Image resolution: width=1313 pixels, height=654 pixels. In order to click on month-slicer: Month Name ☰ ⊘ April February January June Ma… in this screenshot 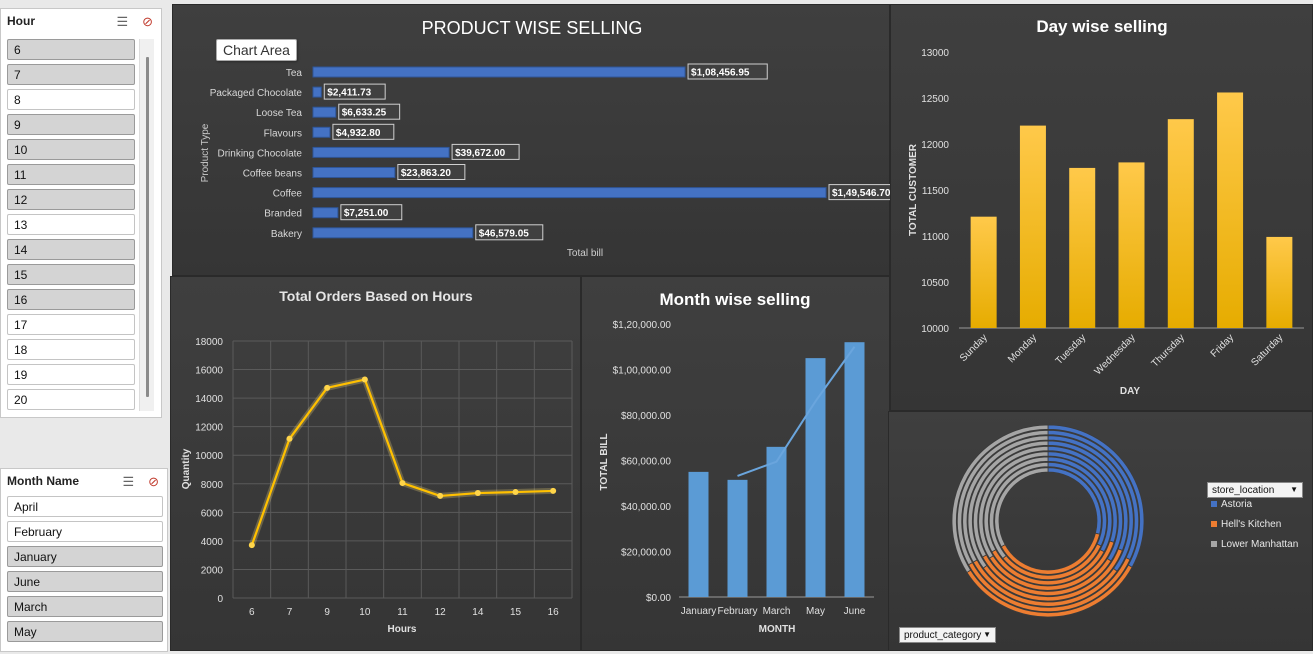, I will do `click(84, 560)`.